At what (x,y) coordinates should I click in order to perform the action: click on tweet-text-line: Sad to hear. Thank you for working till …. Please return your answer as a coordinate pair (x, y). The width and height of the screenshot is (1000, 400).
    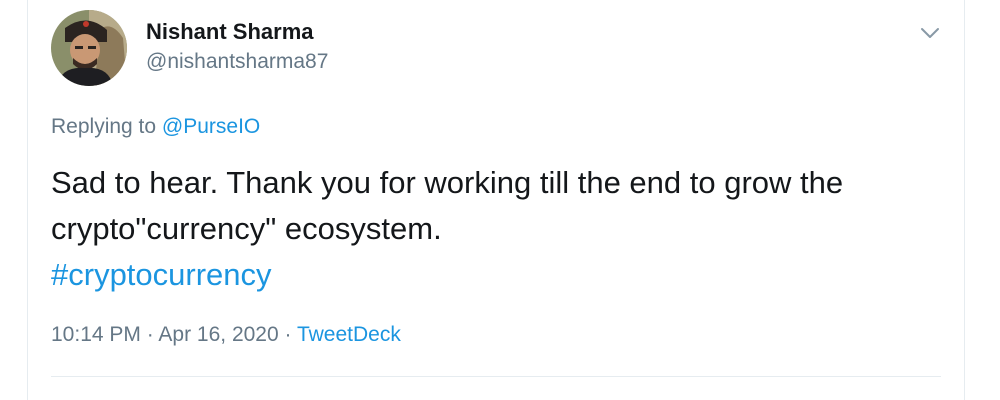
    Looking at the image, I should click on (447, 182).